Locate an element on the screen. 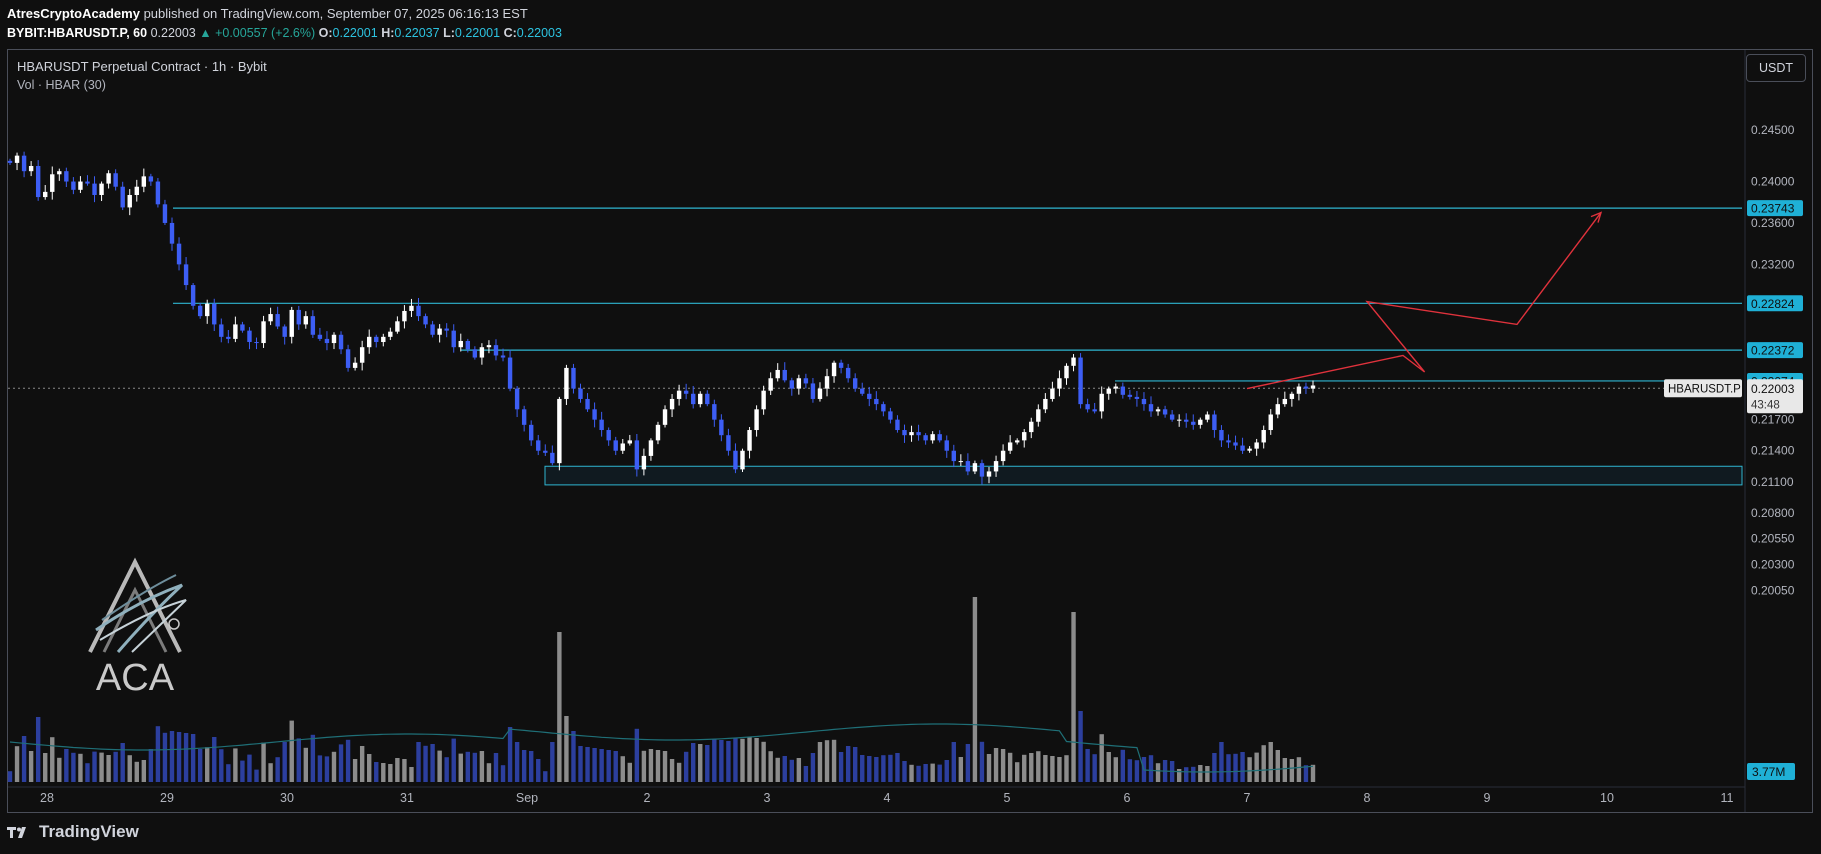 This screenshot has width=1821, height=854. volume-legend: Vol · HBAR (30) is located at coordinates (61, 85).